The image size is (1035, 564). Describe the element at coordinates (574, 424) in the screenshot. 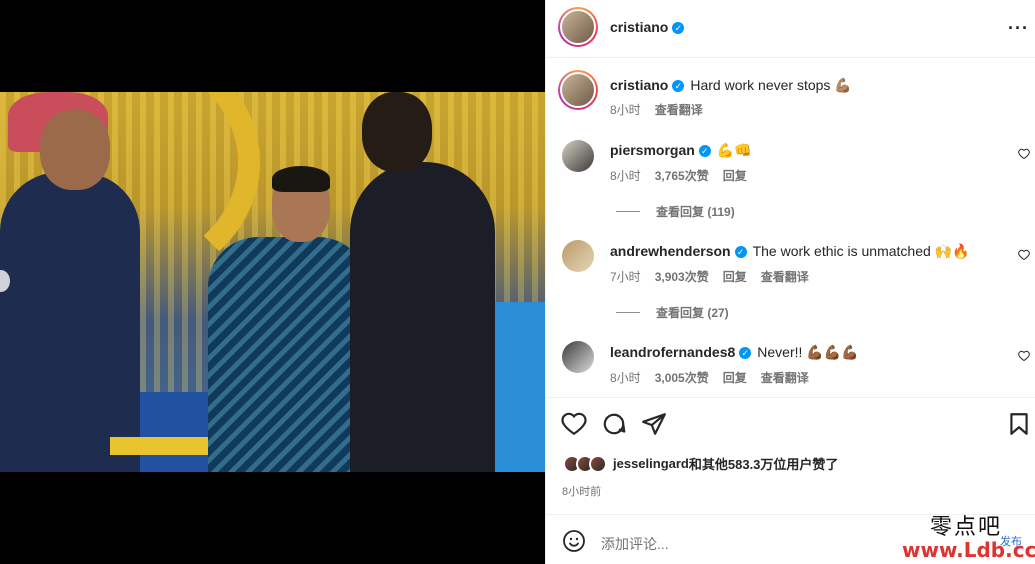

I see `heart-icon` at that location.